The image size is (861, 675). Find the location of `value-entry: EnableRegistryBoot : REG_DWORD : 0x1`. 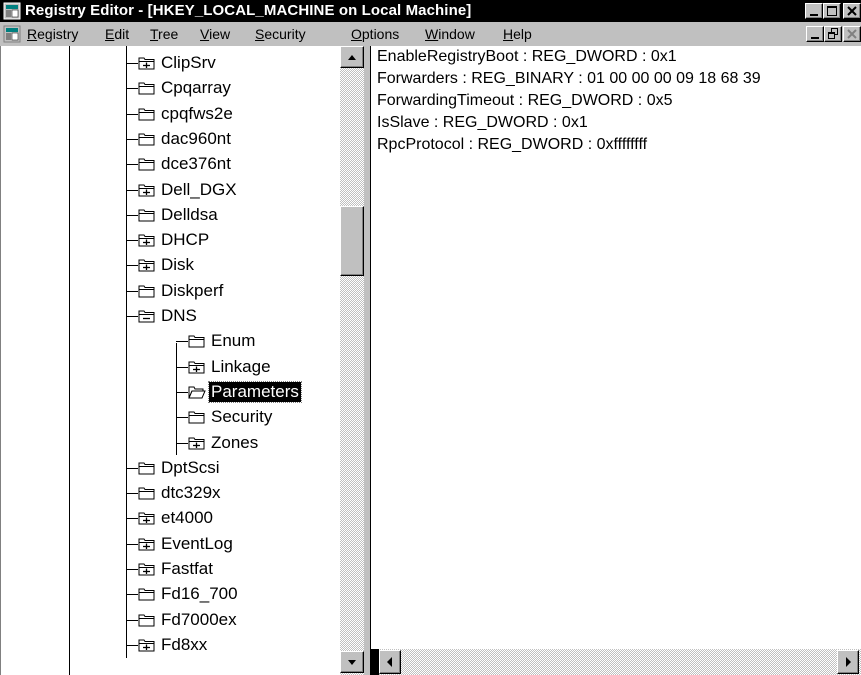

value-entry: EnableRegistryBoot : REG_DWORD : 0x1 is located at coordinates (527, 57).